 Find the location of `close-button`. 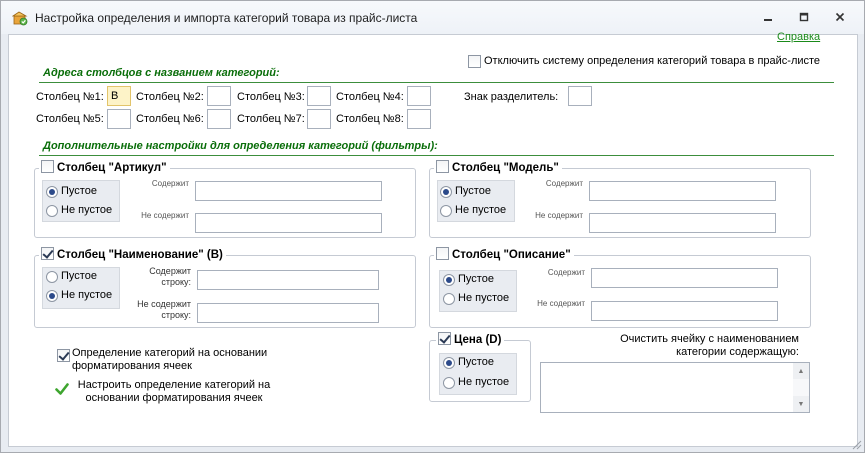

close-button is located at coordinates (840, 17).